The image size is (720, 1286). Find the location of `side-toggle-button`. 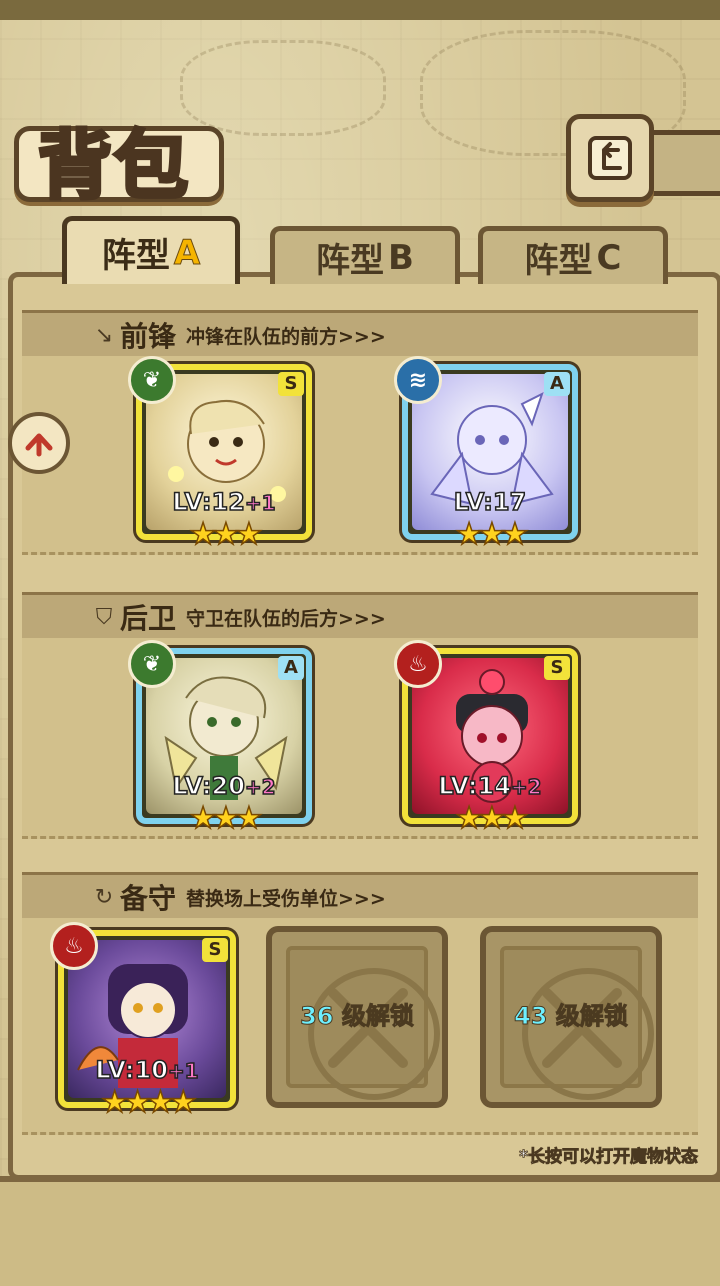

side-toggle-button is located at coordinates (39, 443).